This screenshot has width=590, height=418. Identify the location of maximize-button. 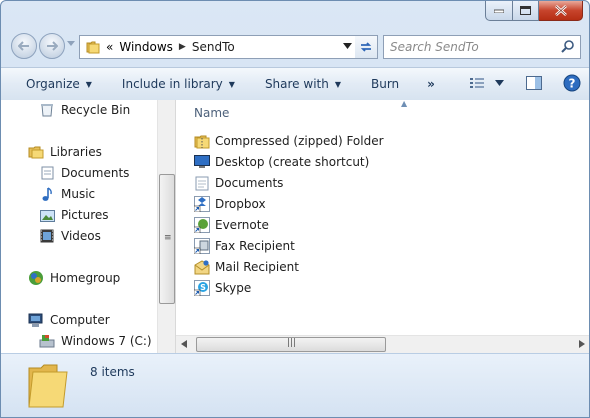
(526, 11).